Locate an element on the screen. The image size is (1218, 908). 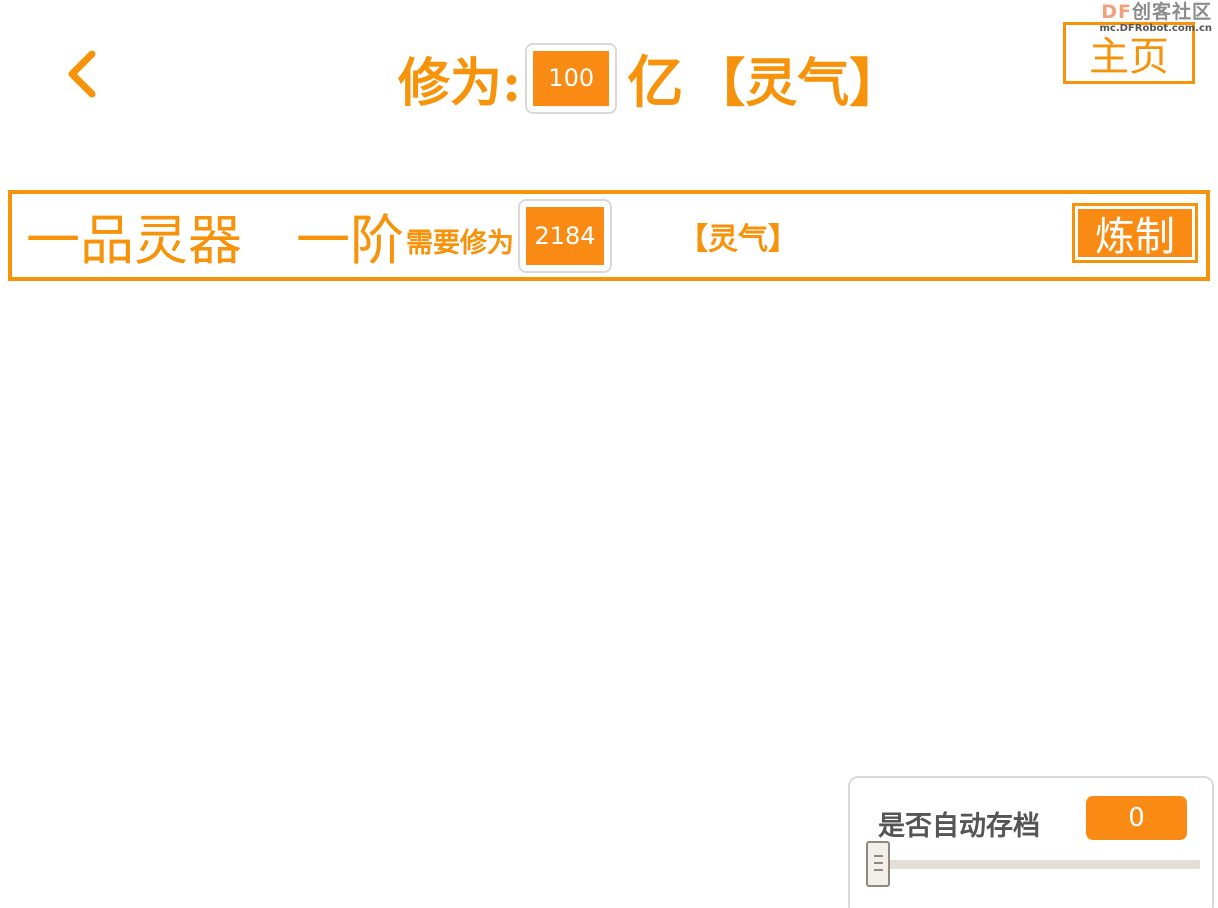
requirement-value: 2184 is located at coordinates (565, 235).